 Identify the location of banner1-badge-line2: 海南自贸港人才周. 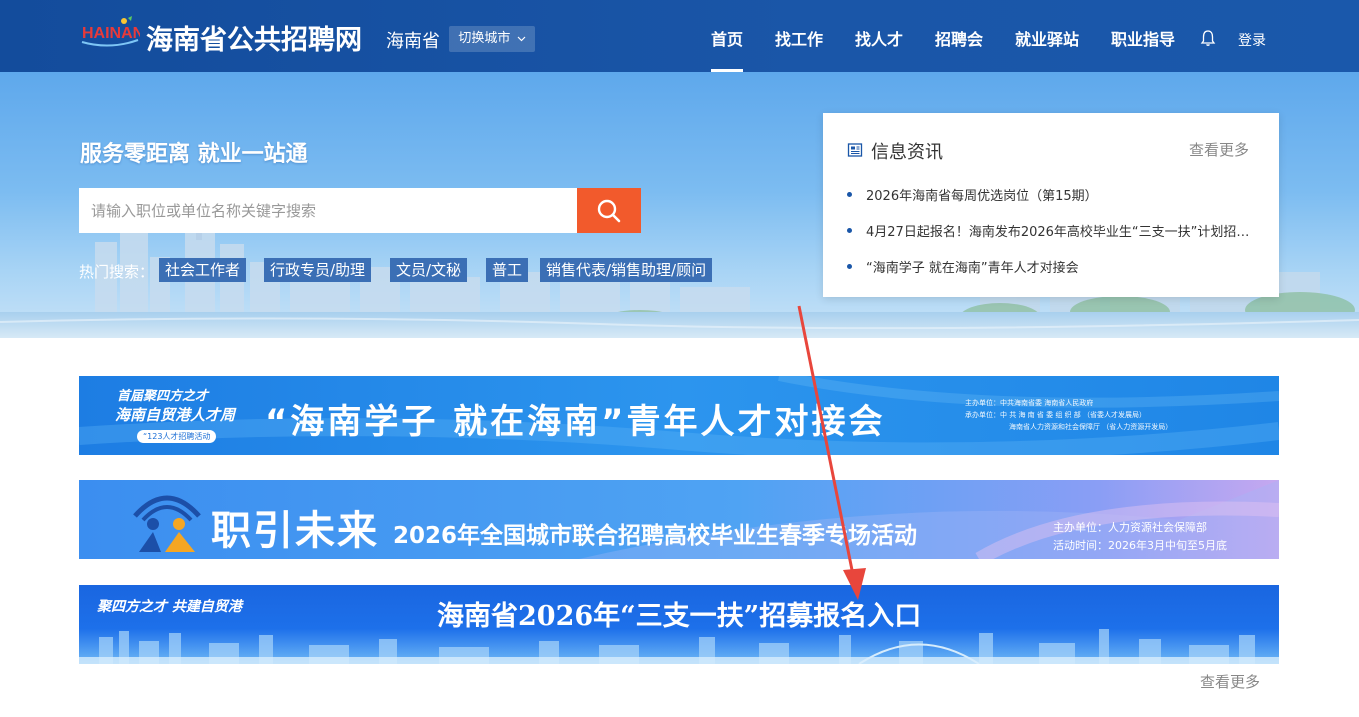
(175, 415).